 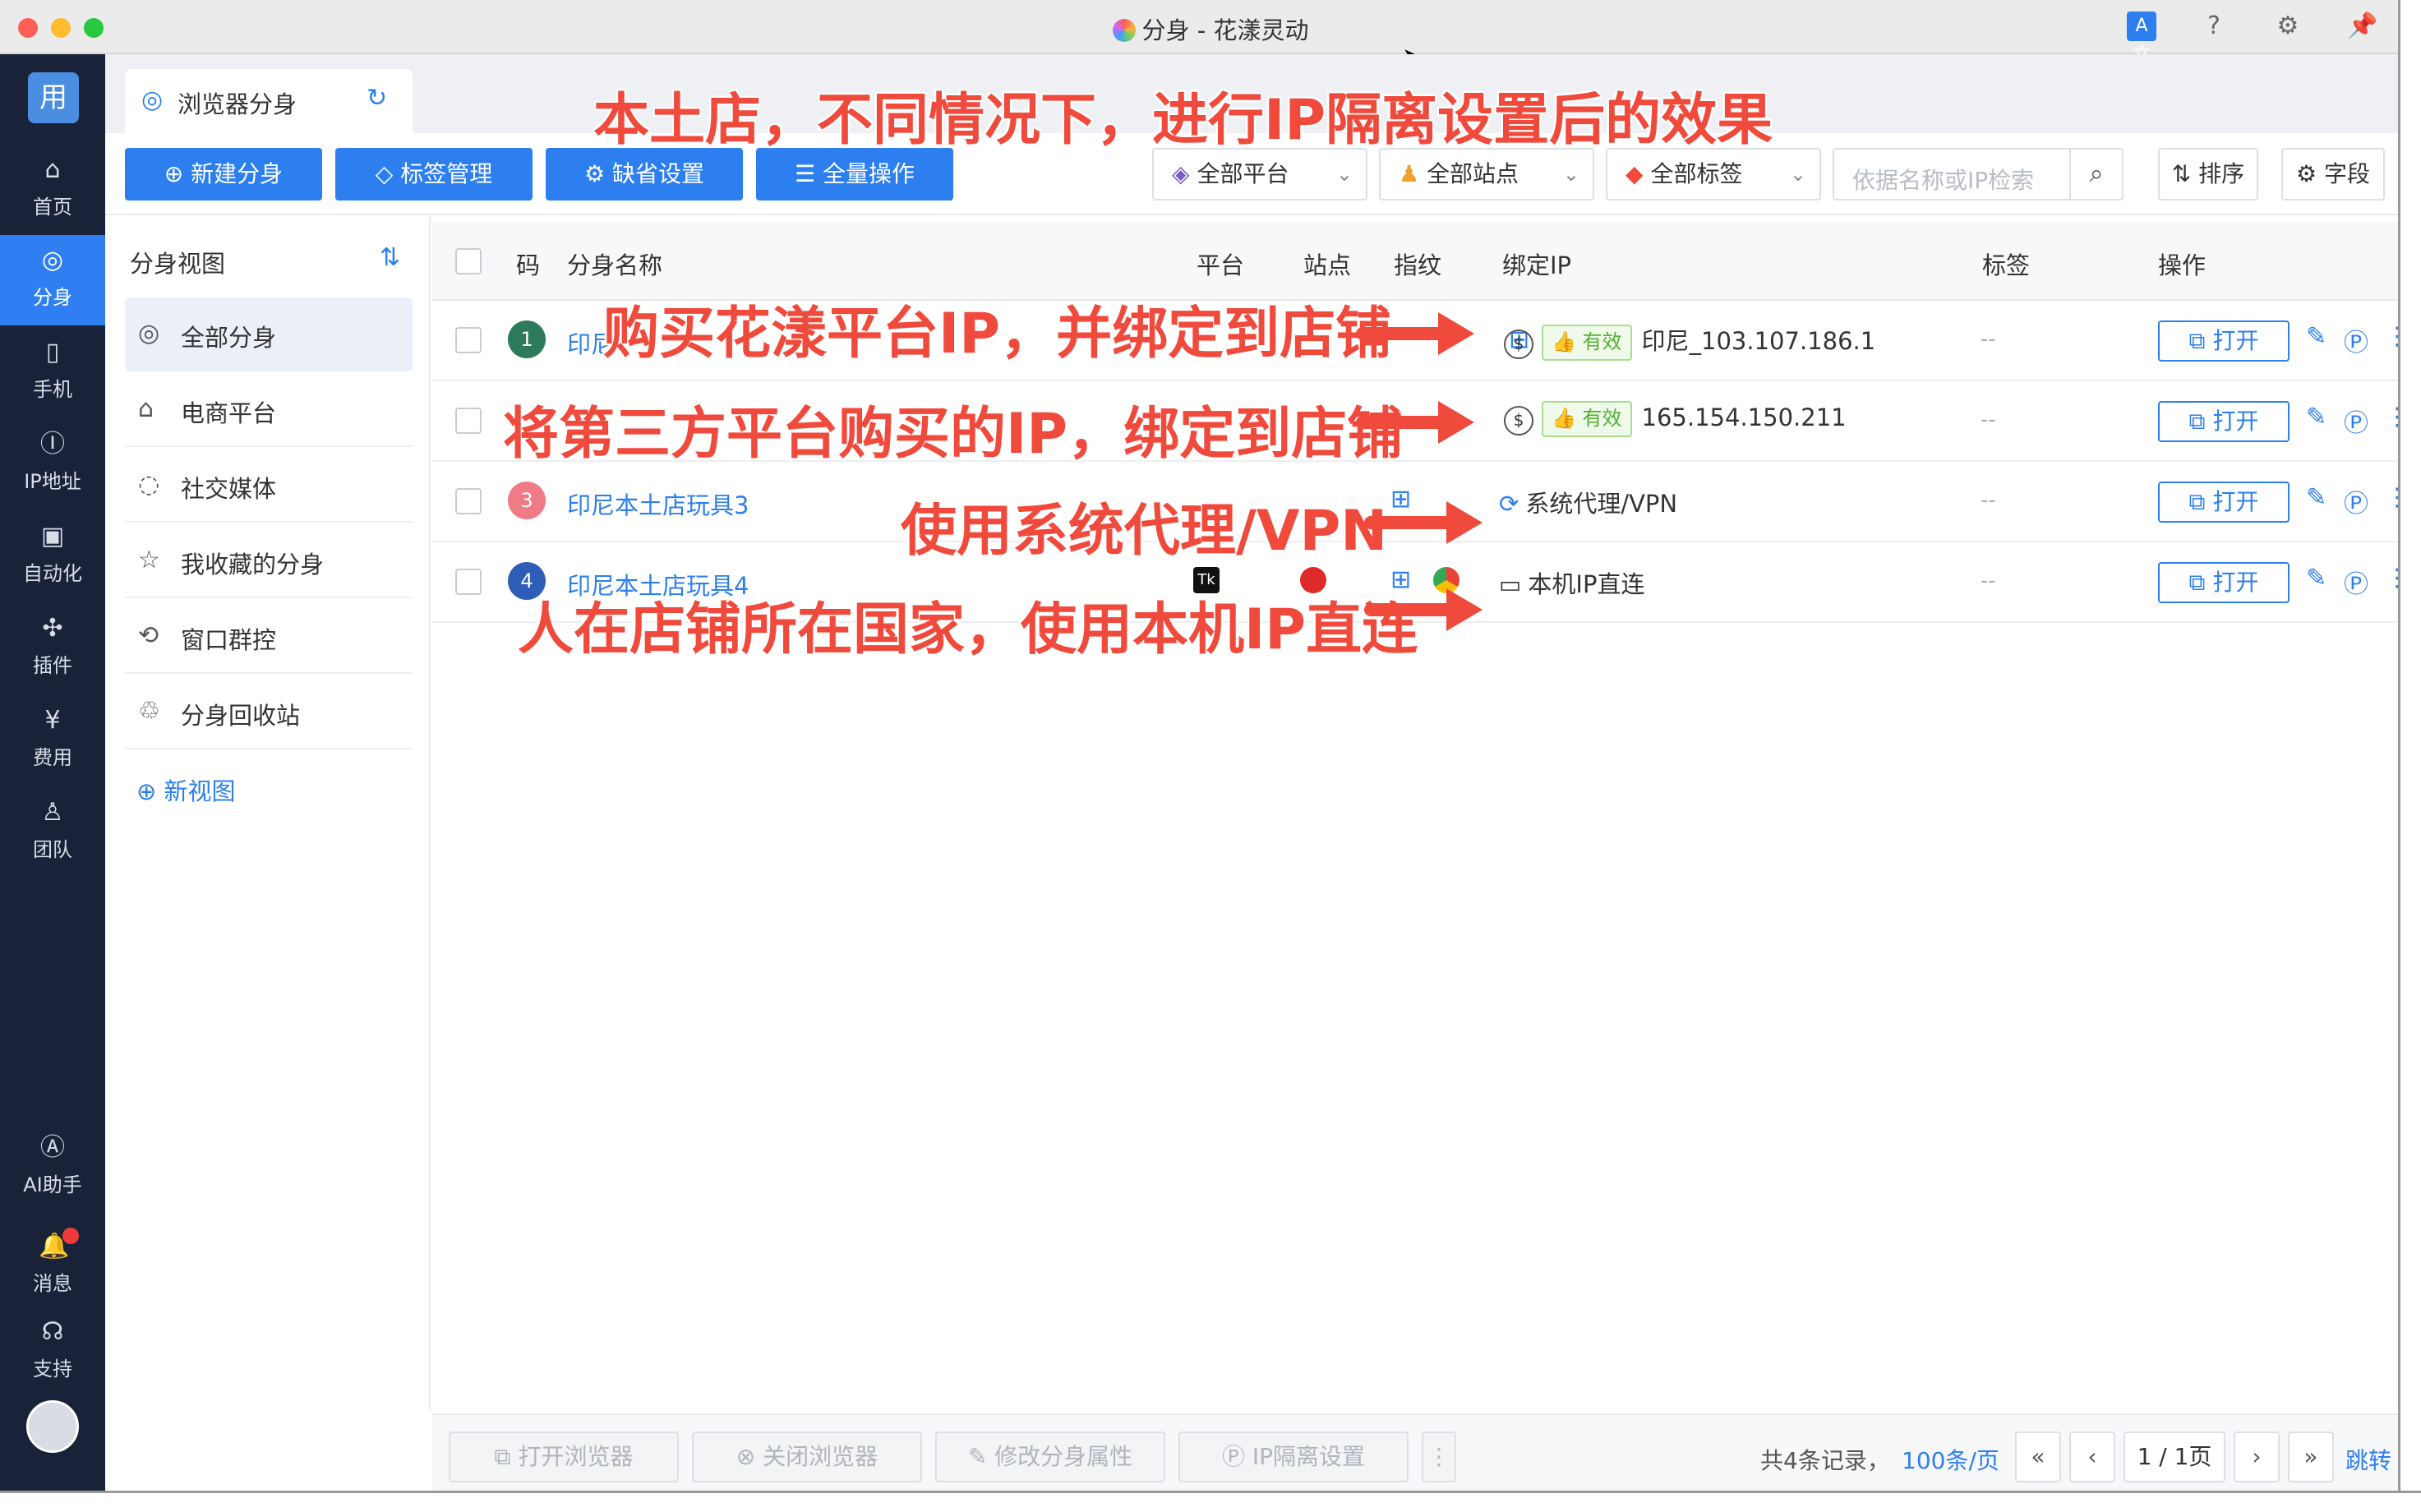 What do you see at coordinates (564, 1457) in the screenshot?
I see `open-browser-button: ⧉ 打开浏览器` at bounding box center [564, 1457].